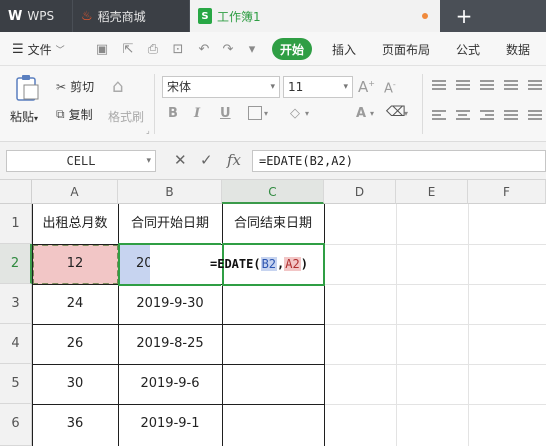  I want to click on column-header-f: F, so click(507, 192).